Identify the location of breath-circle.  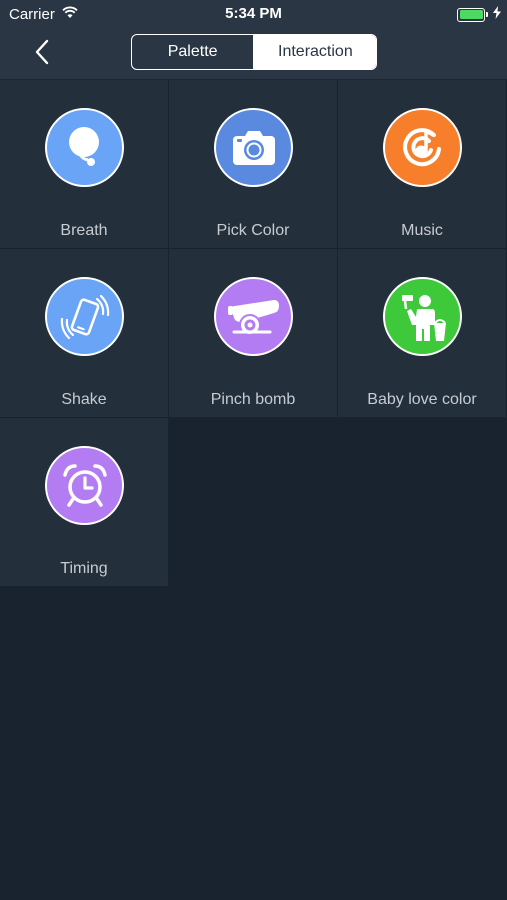
(84, 147).